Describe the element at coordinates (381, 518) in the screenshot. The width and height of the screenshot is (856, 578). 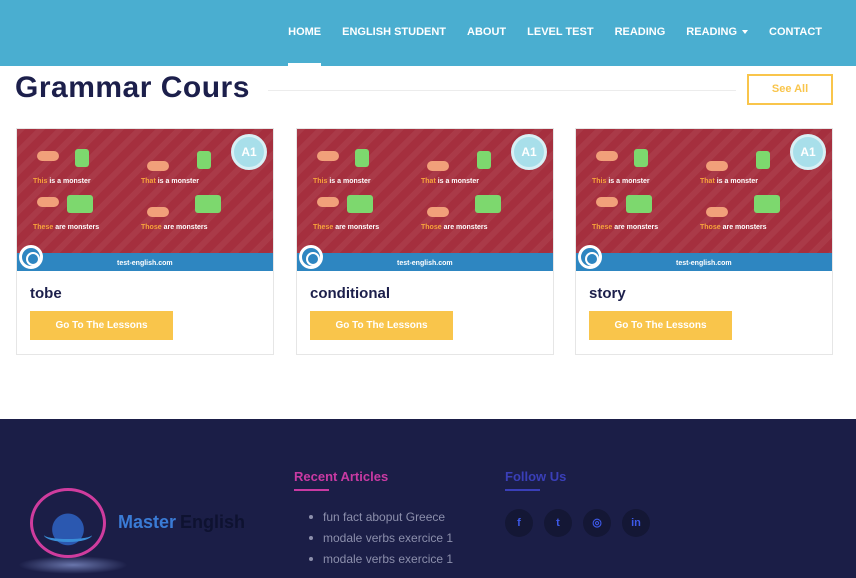
I see `article-link: fun fact aboput Greece` at that location.